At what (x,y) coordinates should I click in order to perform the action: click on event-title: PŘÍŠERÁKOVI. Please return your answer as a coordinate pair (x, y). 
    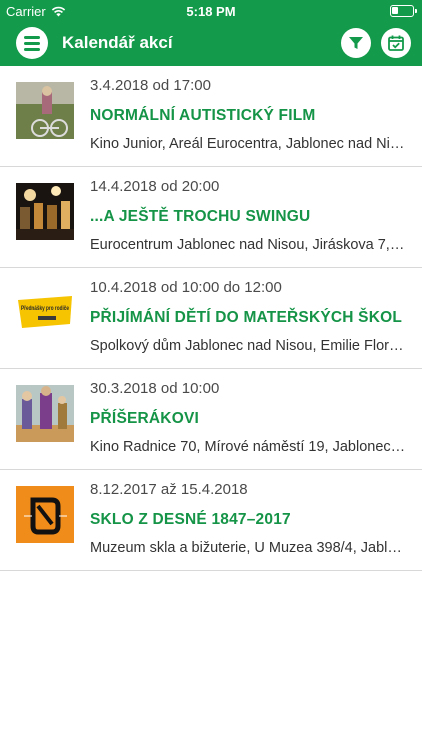
    Looking at the image, I should click on (144, 419).